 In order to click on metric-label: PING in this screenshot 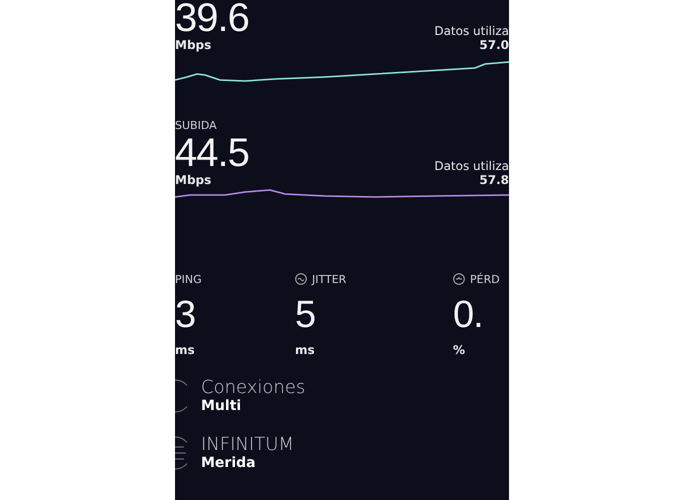, I will do `click(188, 279)`.